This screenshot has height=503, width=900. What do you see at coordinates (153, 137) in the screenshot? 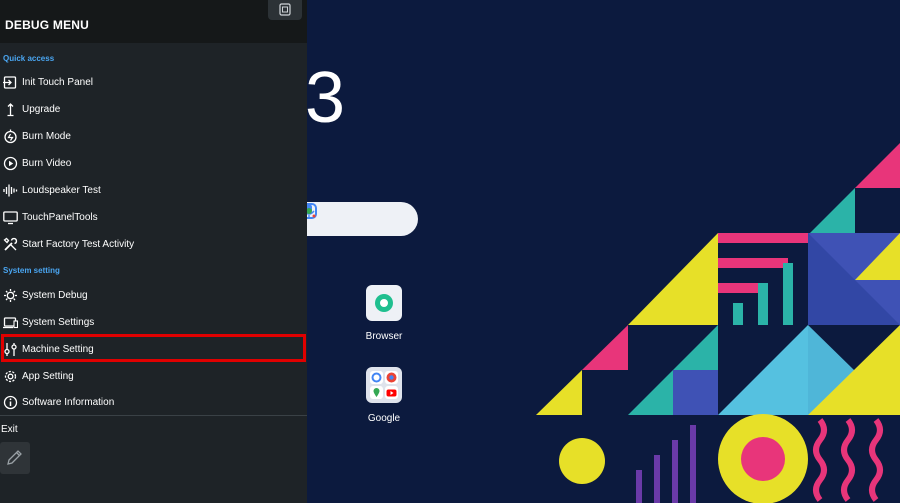
I see `menu-item-burn-mode: Burn Mode` at bounding box center [153, 137].